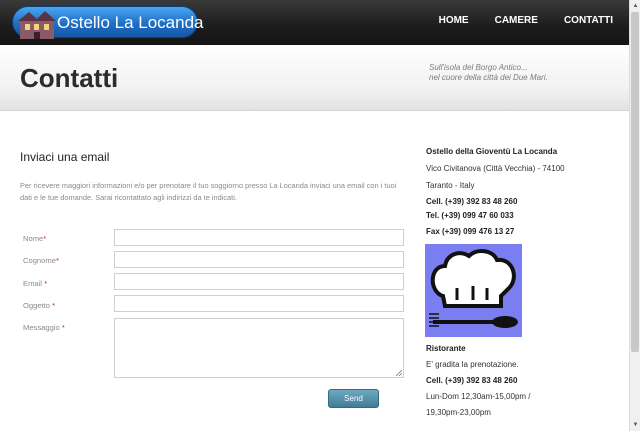 The width and height of the screenshot is (640, 431). What do you see at coordinates (259, 348) in the screenshot?
I see `messaggio-textarea` at bounding box center [259, 348].